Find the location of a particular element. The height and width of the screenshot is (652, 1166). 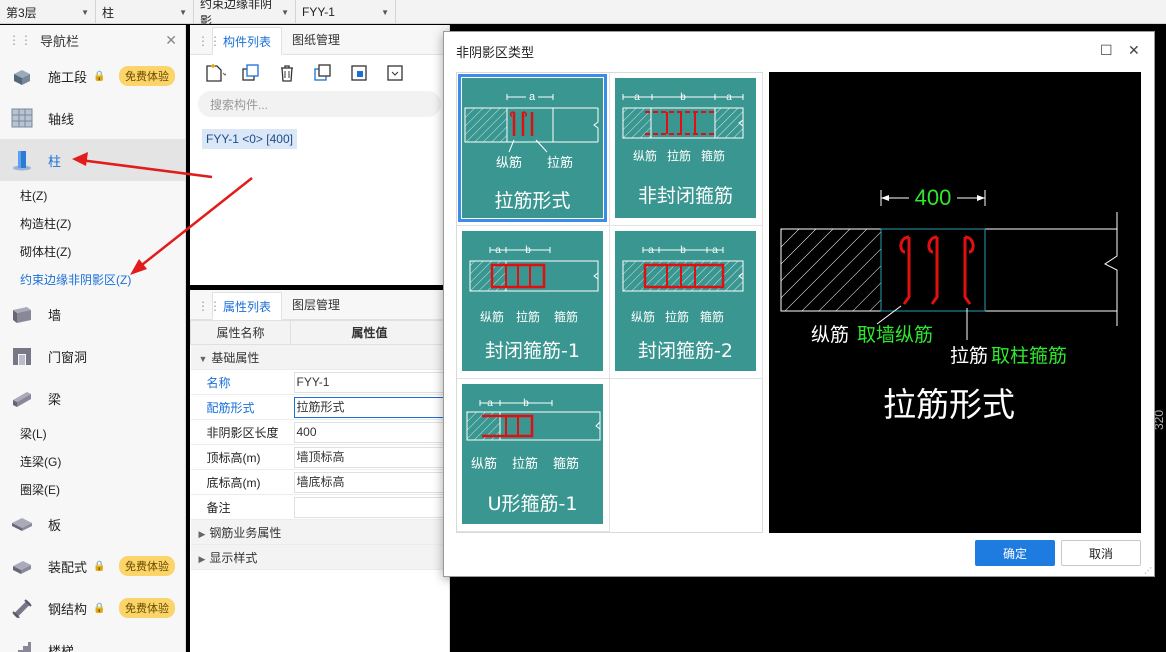

floor-settings-icon is located at coordinates (359, 73).